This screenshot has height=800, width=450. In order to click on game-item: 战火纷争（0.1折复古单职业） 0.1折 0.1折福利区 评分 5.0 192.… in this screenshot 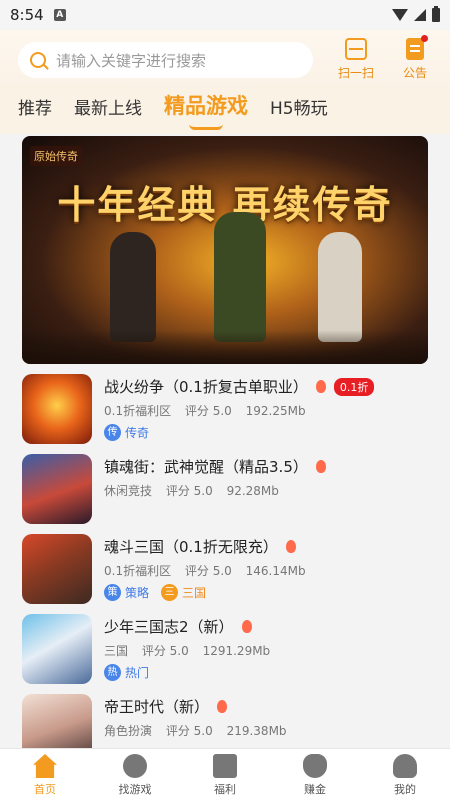, I will do `click(225, 408)`.